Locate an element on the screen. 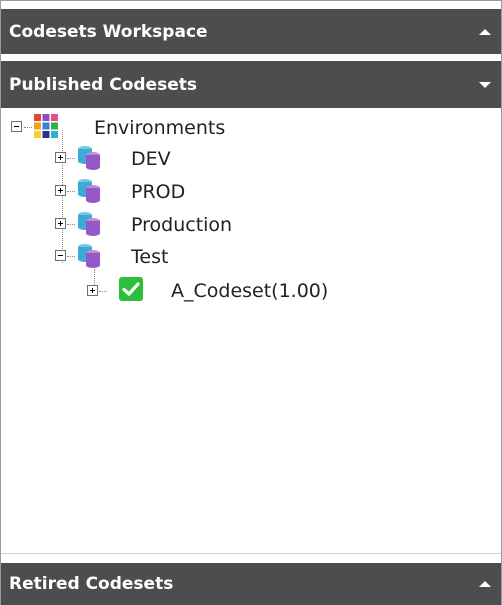 Image resolution: width=502 pixels, height=605 pixels. tree-node-test: Test is located at coordinates (149, 257).